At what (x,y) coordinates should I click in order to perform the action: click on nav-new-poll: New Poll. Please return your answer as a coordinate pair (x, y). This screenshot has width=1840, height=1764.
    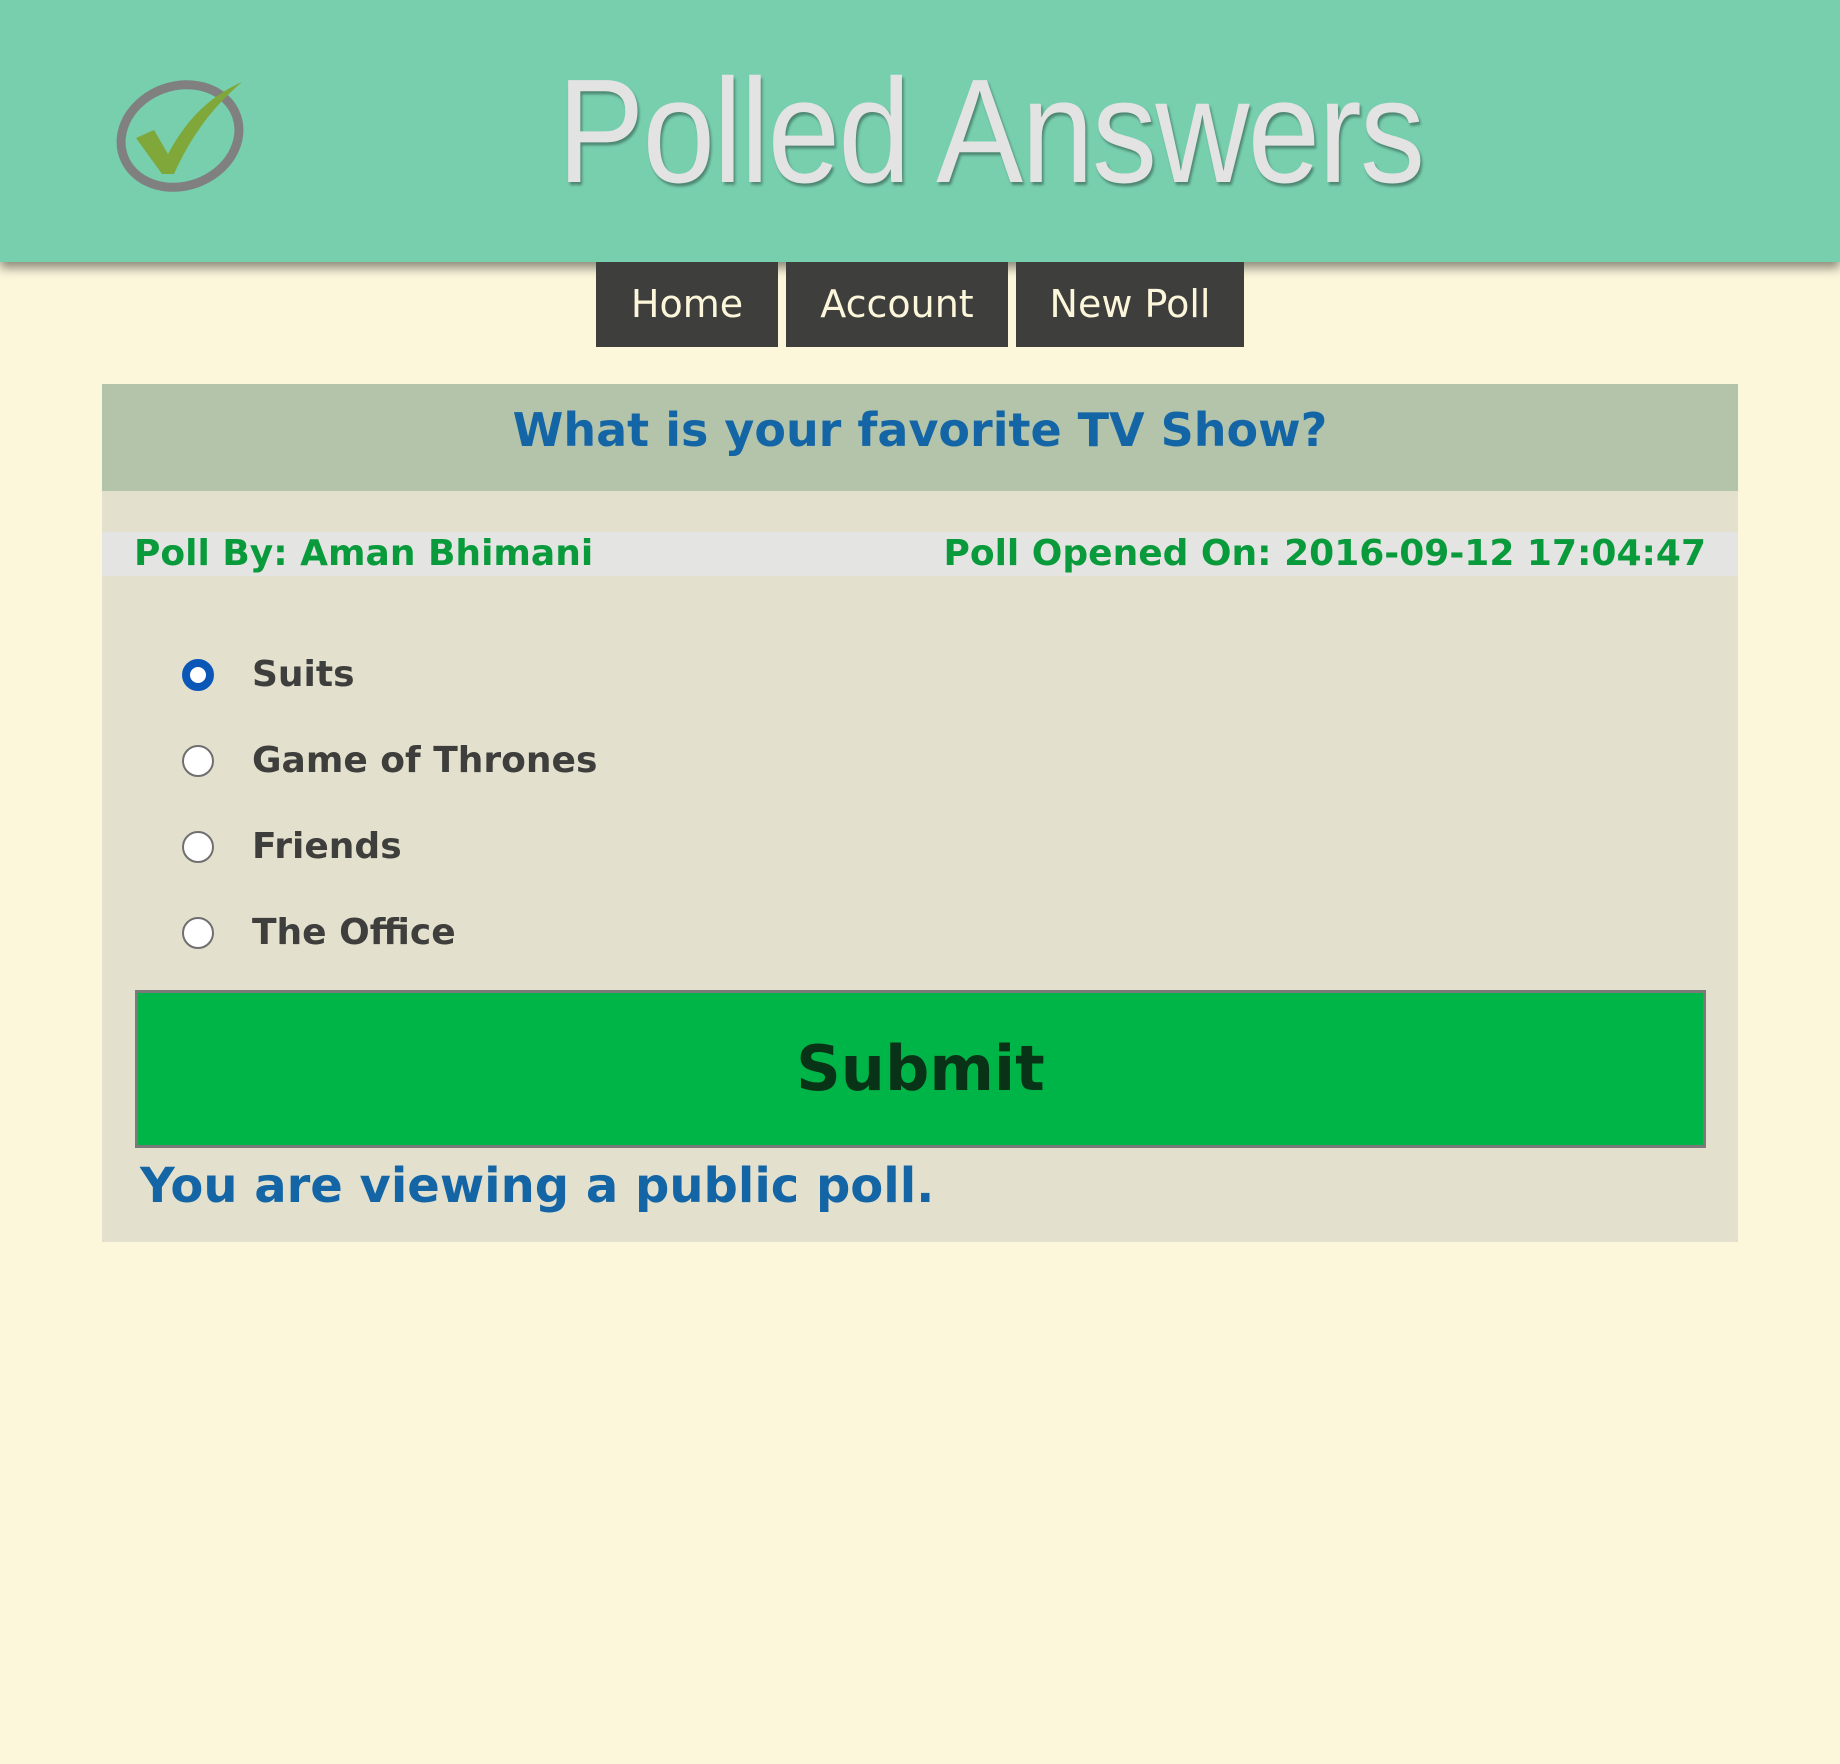
    Looking at the image, I should click on (1130, 304).